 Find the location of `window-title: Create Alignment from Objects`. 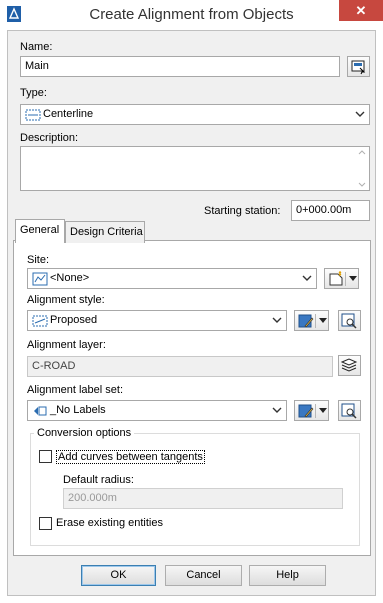

window-title: Create Alignment from Objects is located at coordinates (191, 14).